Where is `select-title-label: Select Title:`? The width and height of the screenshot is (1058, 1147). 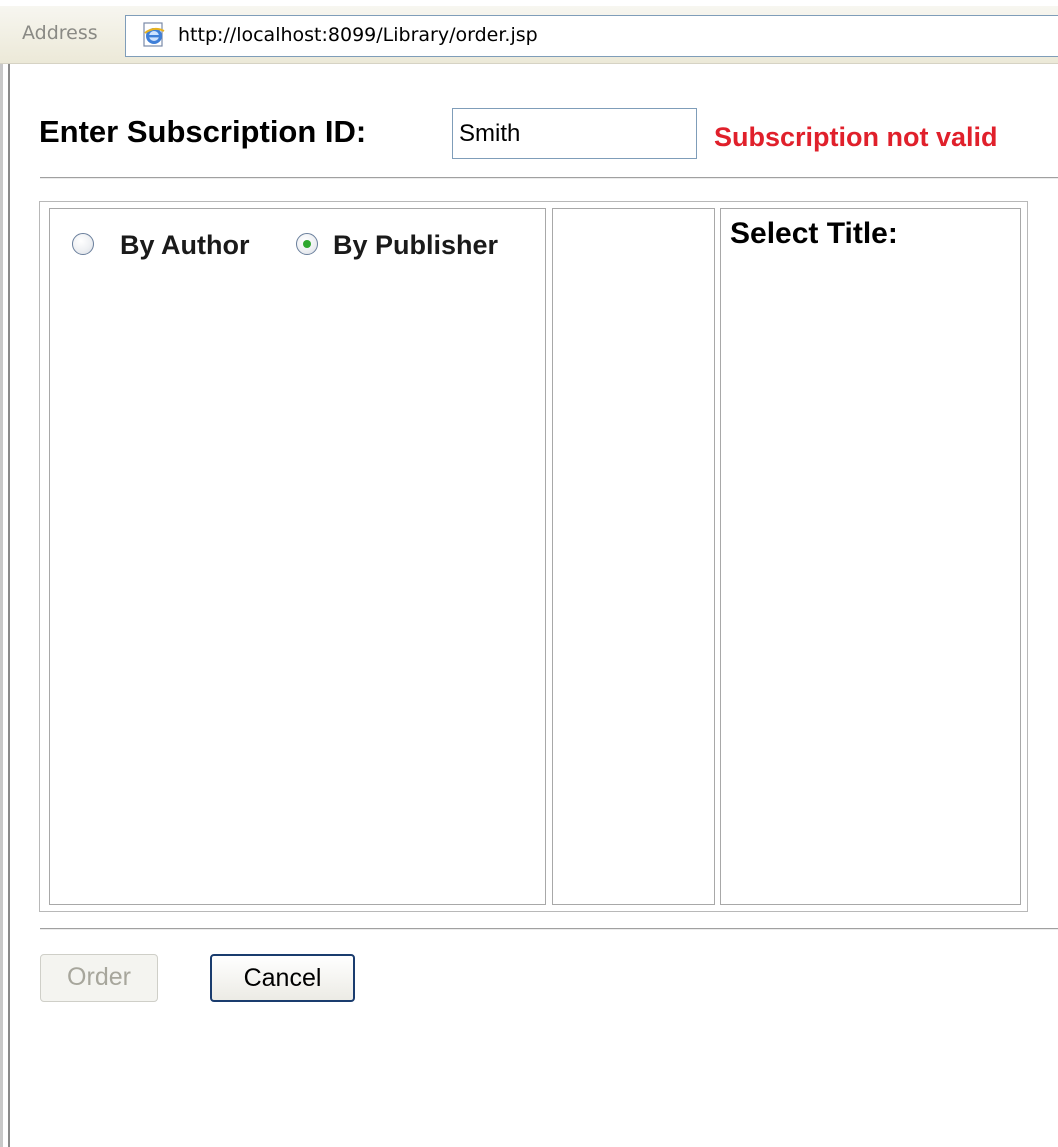
select-title-label: Select Title: is located at coordinates (814, 233).